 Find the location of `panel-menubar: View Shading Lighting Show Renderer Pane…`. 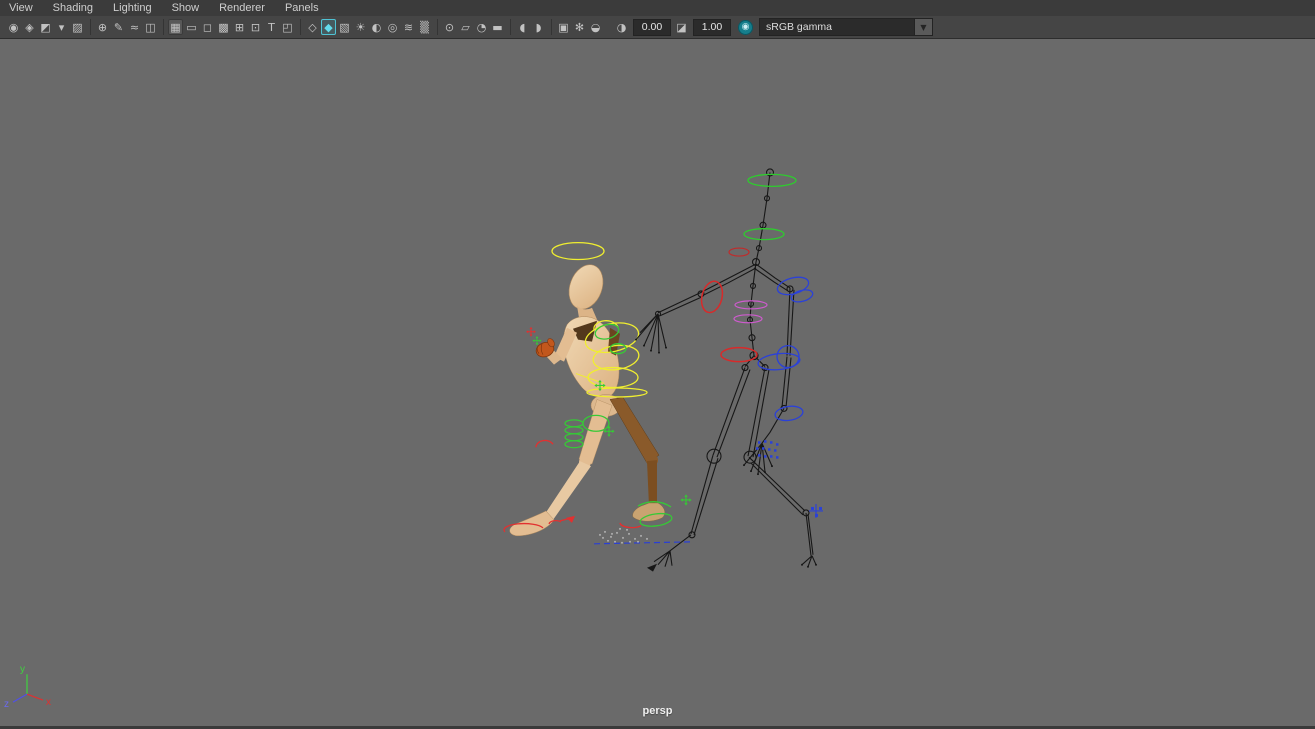

panel-menubar: View Shading Lighting Show Renderer Pane… is located at coordinates (657, 8).